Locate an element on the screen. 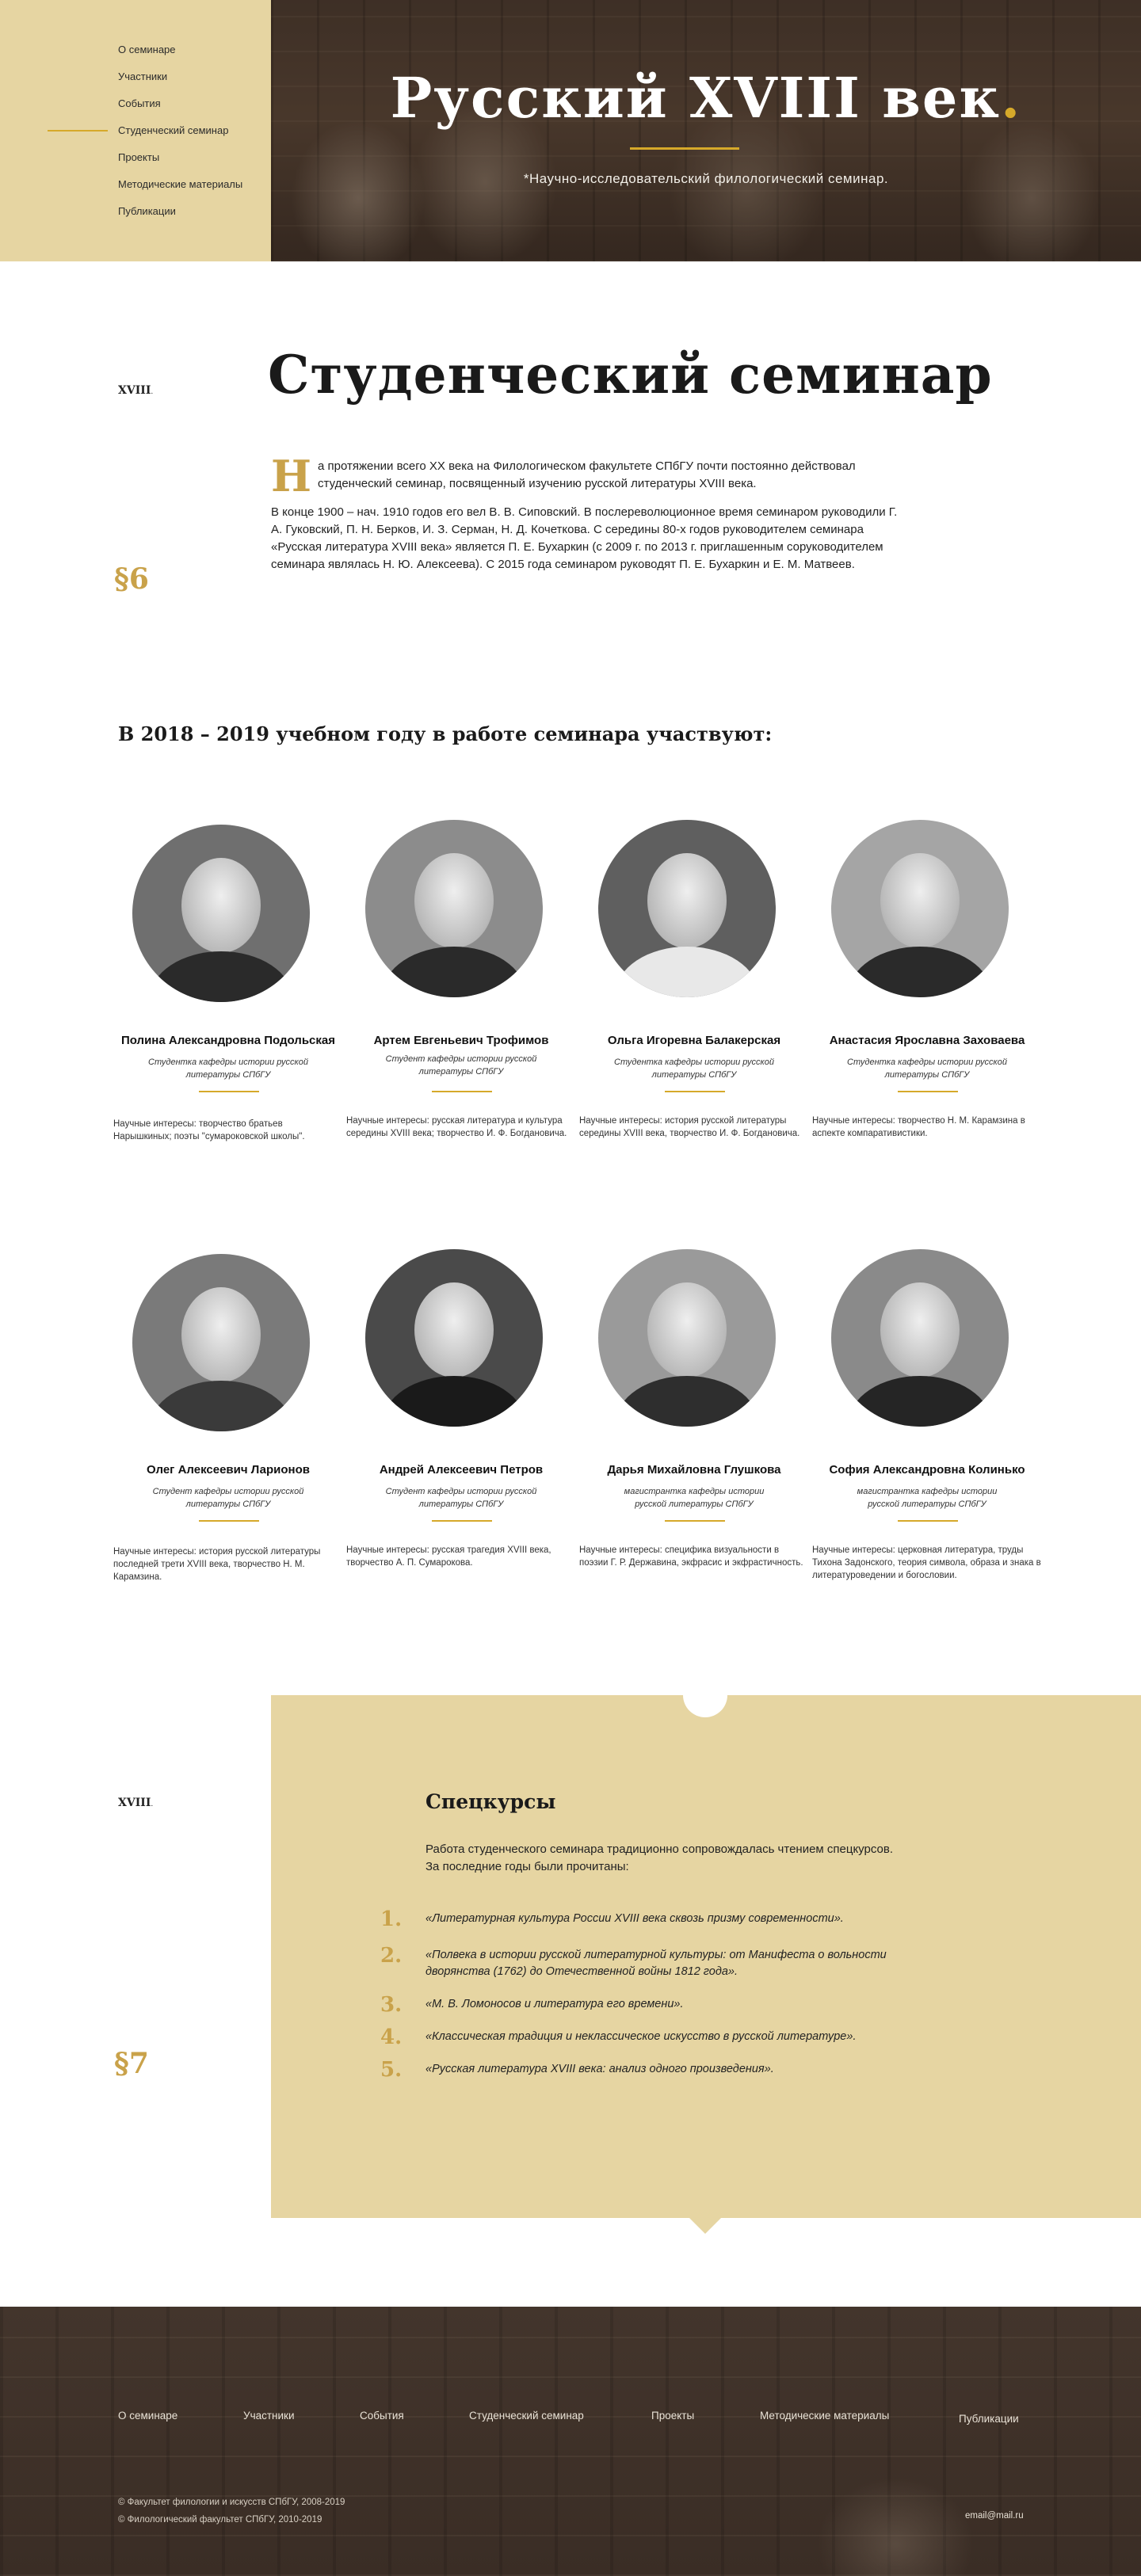  course-number: 5. is located at coordinates (391, 2070).